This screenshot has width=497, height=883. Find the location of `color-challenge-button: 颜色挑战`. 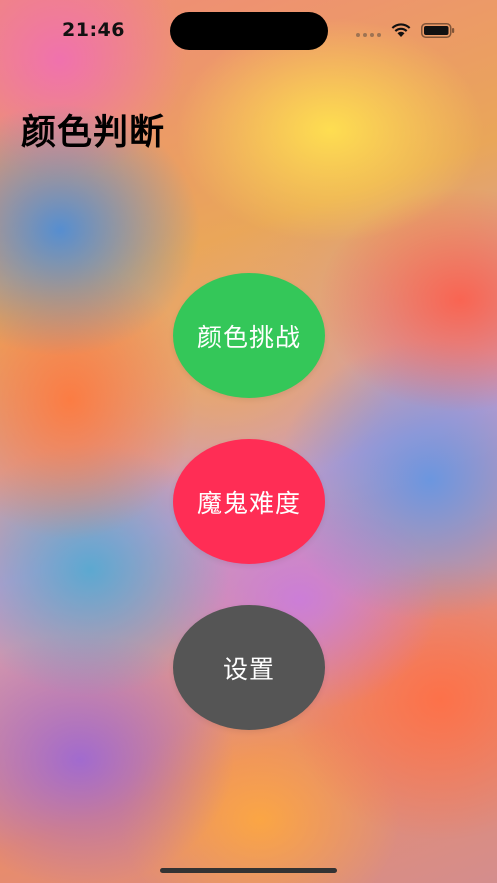

color-challenge-button: 颜色挑战 is located at coordinates (249, 335).